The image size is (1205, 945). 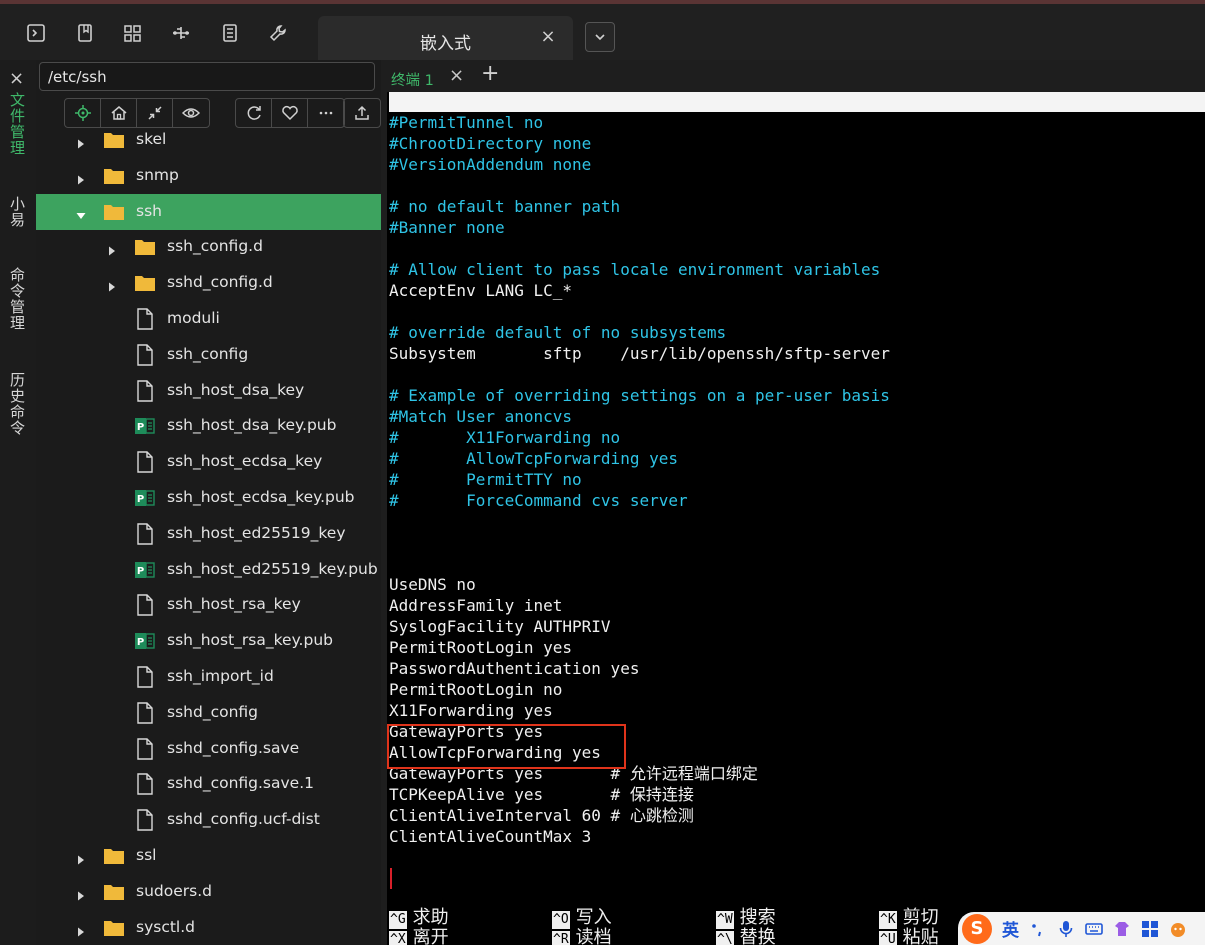 What do you see at coordinates (500, 626) in the screenshot?
I see `terminal-line: SyslogFacility AUTHPRIV` at bounding box center [500, 626].